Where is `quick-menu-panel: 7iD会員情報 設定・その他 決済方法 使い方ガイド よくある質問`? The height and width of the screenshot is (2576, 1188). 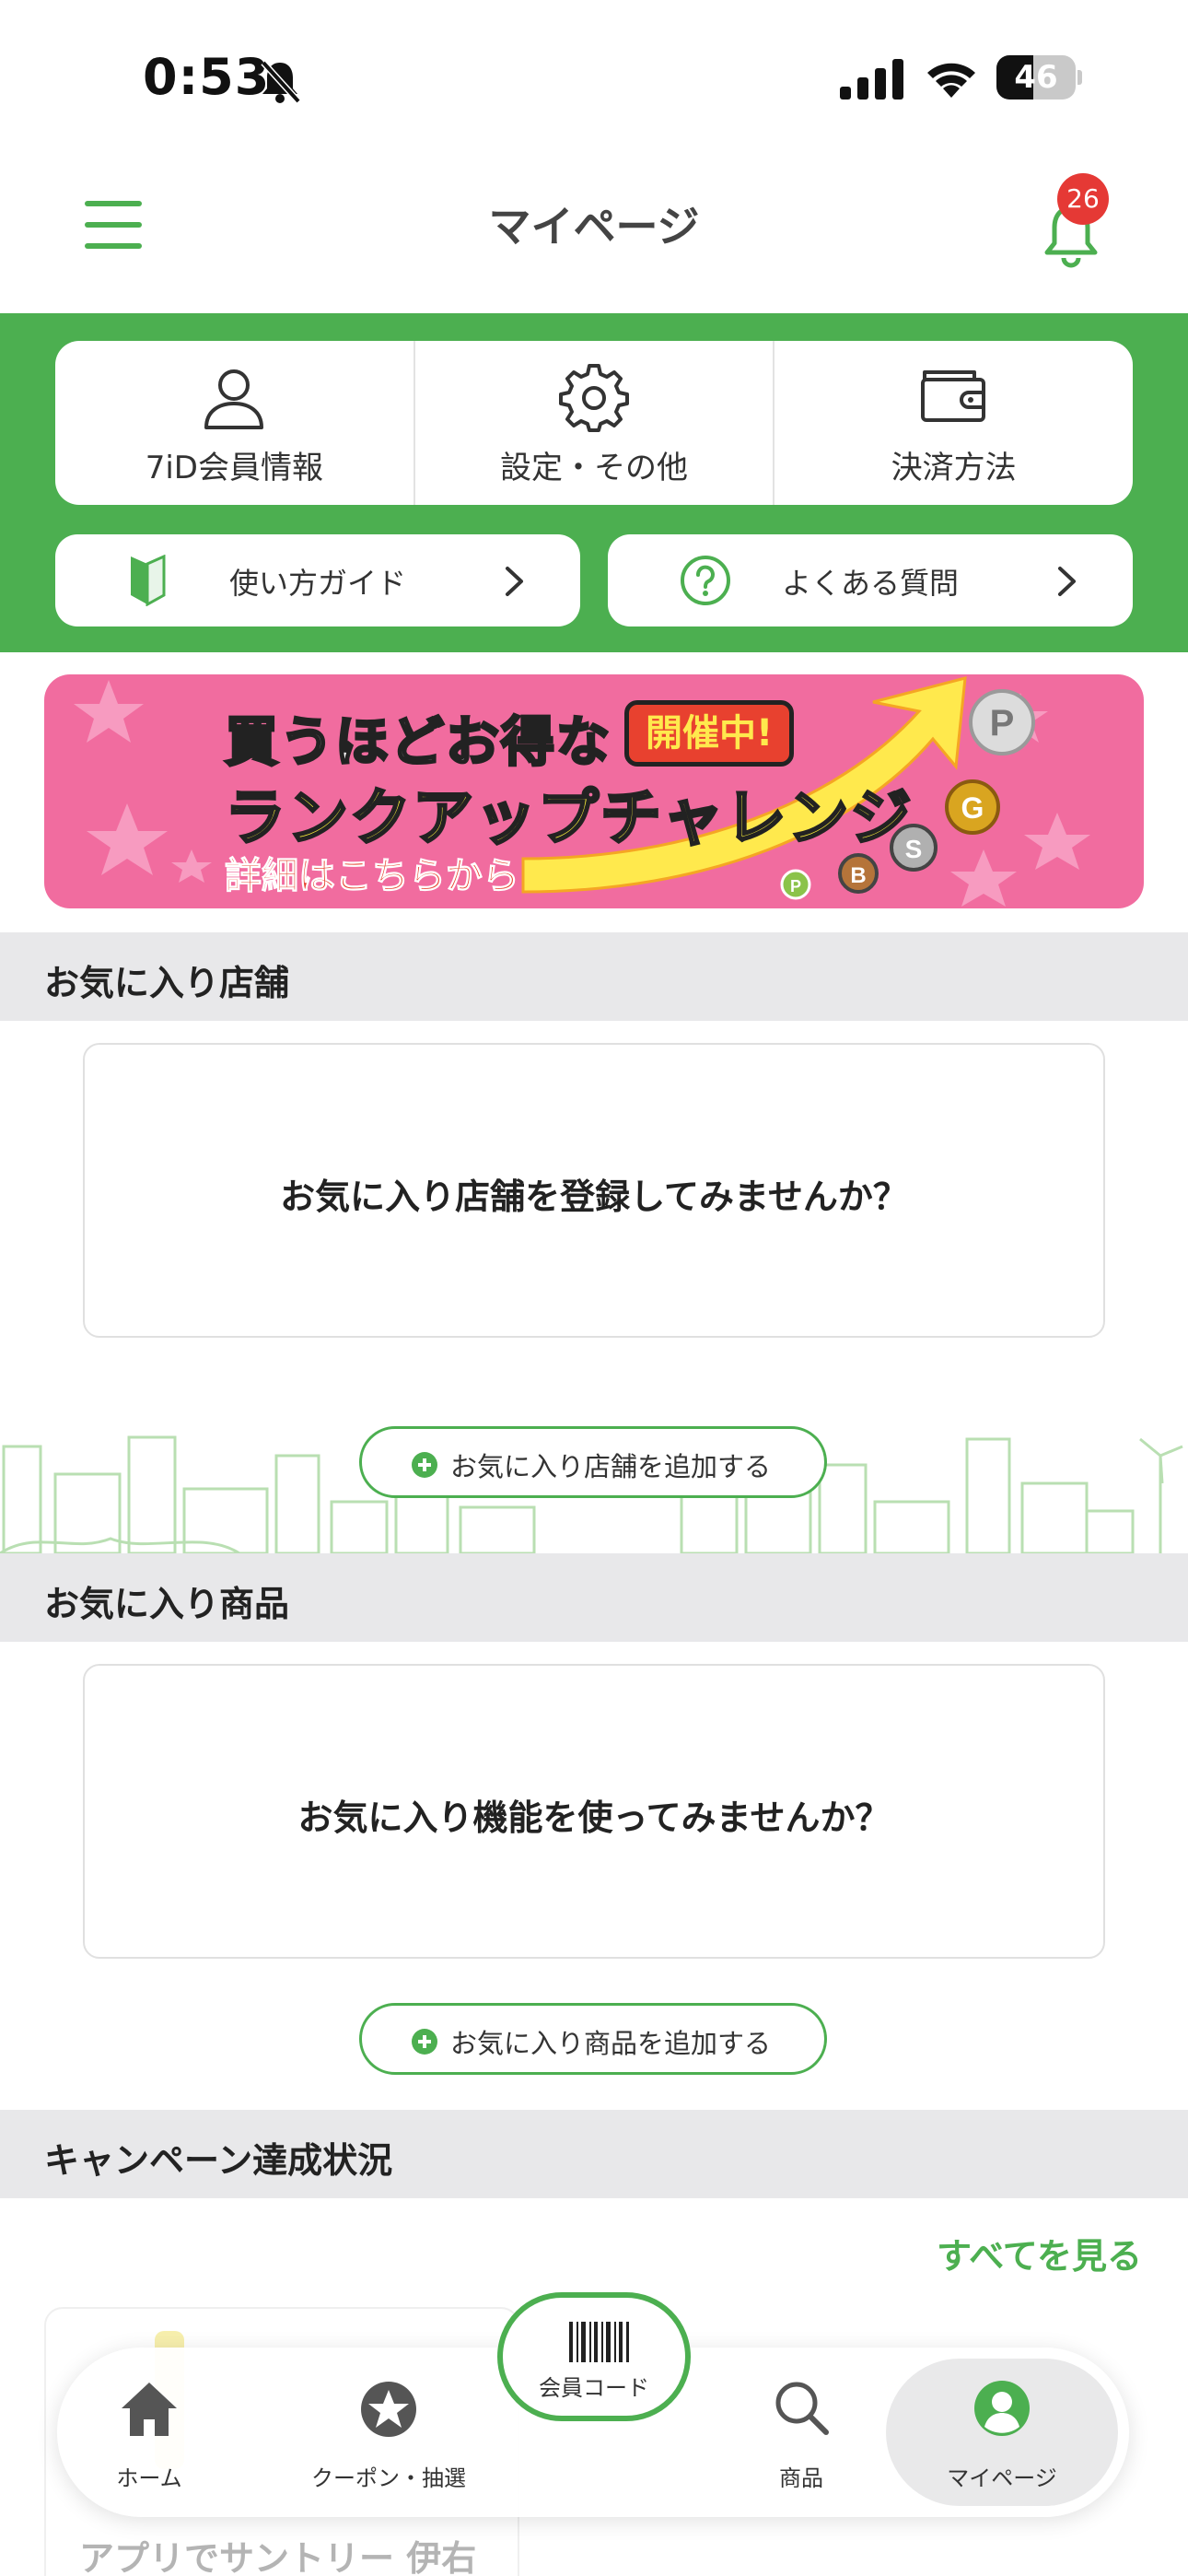
quick-menu-panel: 7iD会員情報 設定・その他 決済方法 使い方ガイド よくある質問 is located at coordinates (594, 482).